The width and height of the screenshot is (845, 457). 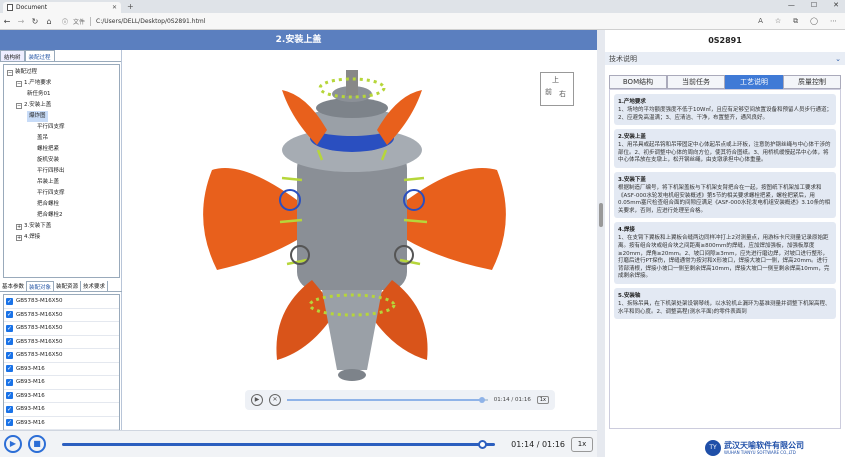 What do you see at coordinates (601, 215) in the screenshot?
I see `splitter-grip` at bounding box center [601, 215].